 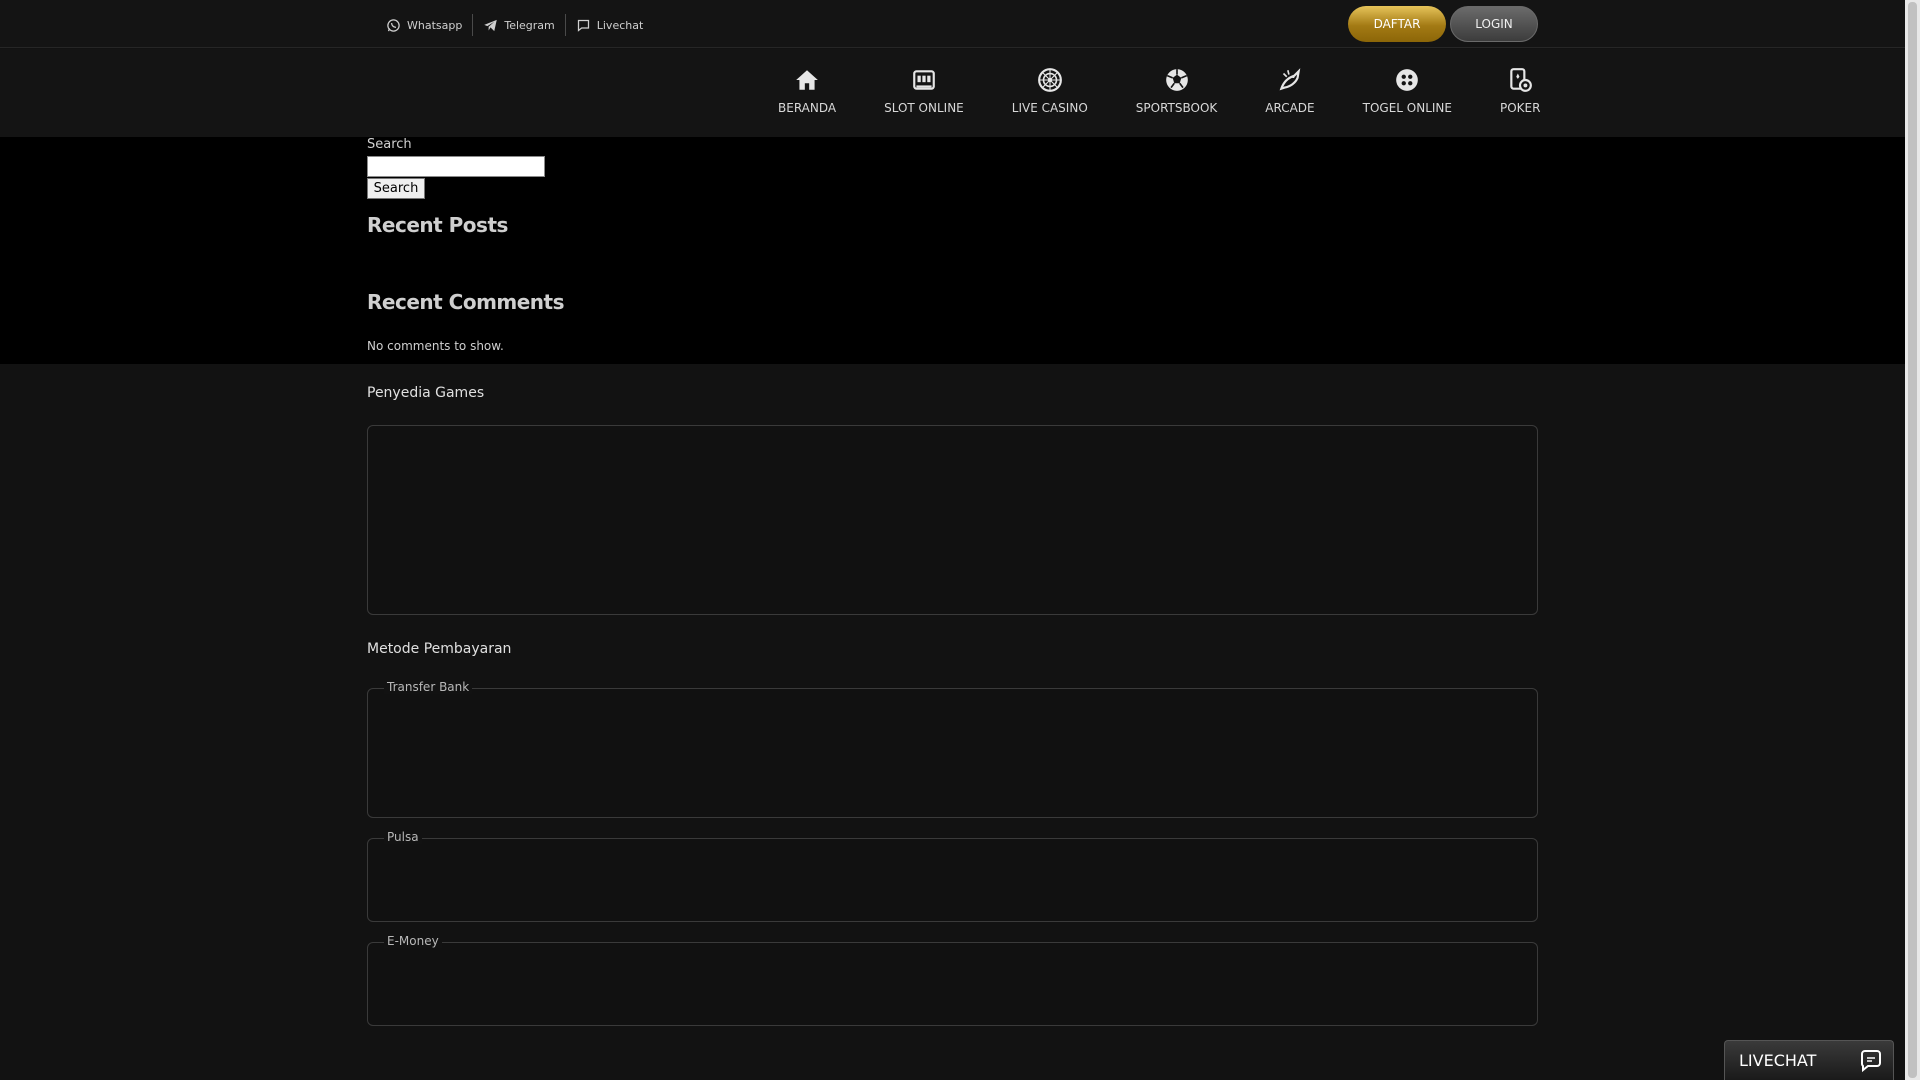 What do you see at coordinates (529, 25) in the screenshot?
I see `telegram-label: Telegram` at bounding box center [529, 25].